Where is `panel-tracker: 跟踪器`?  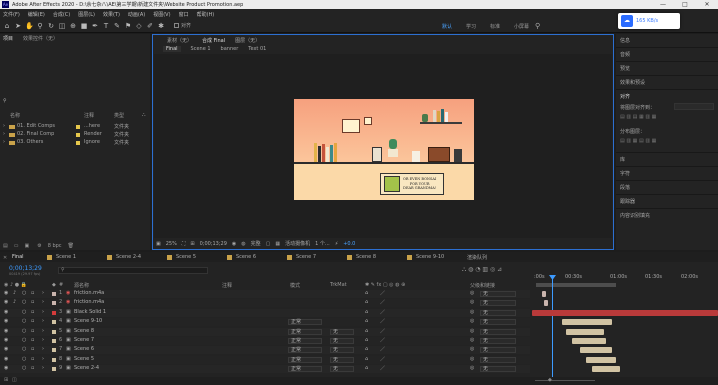
panel-tracker: 跟踪器 is located at coordinates (627, 201).